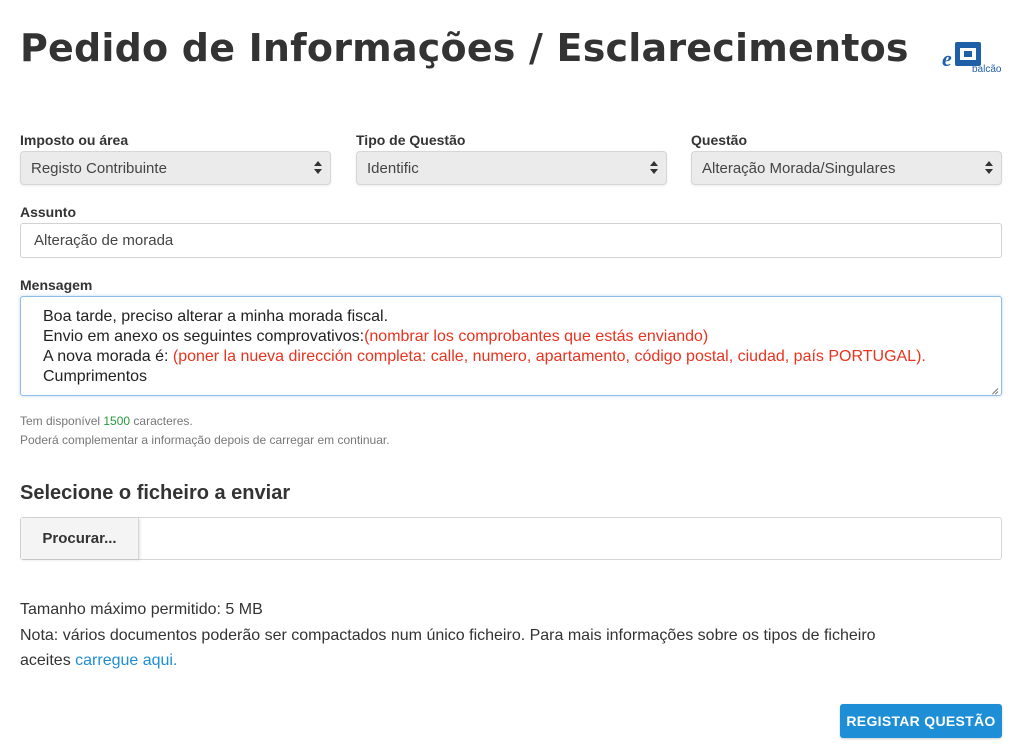 This screenshot has width=1024, height=749. I want to click on imposto-label: Imposto ou área, so click(74, 140).